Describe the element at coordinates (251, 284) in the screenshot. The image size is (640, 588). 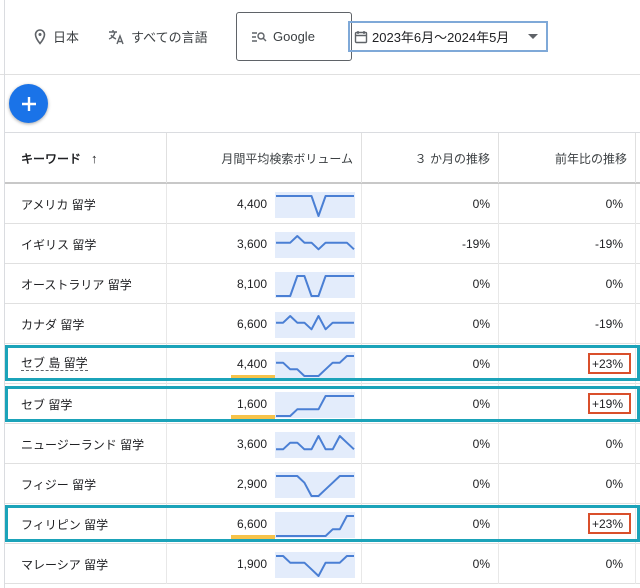
I see `volume-cell: 8,100` at that location.